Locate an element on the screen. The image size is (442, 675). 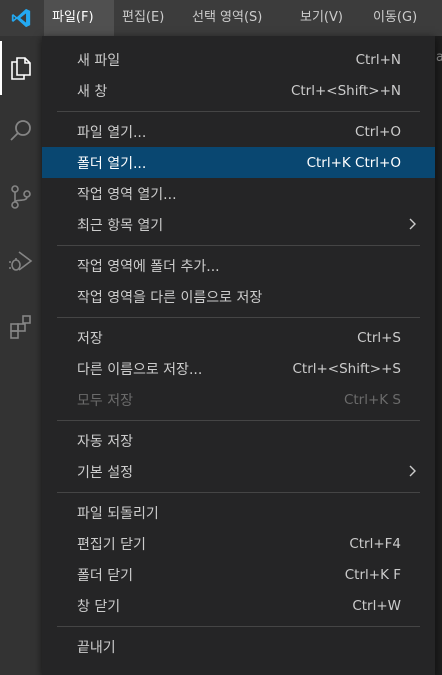
menu-item-revert-file: 파일 되돌리기 is located at coordinates (238, 512).